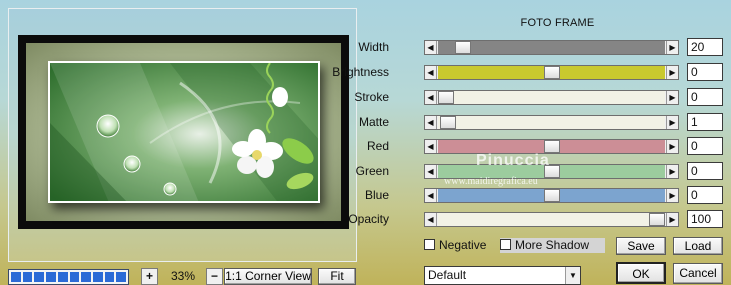  I want to click on slider-row-brightness: Brightness ◀ ▶ 0, so click(365, 72).